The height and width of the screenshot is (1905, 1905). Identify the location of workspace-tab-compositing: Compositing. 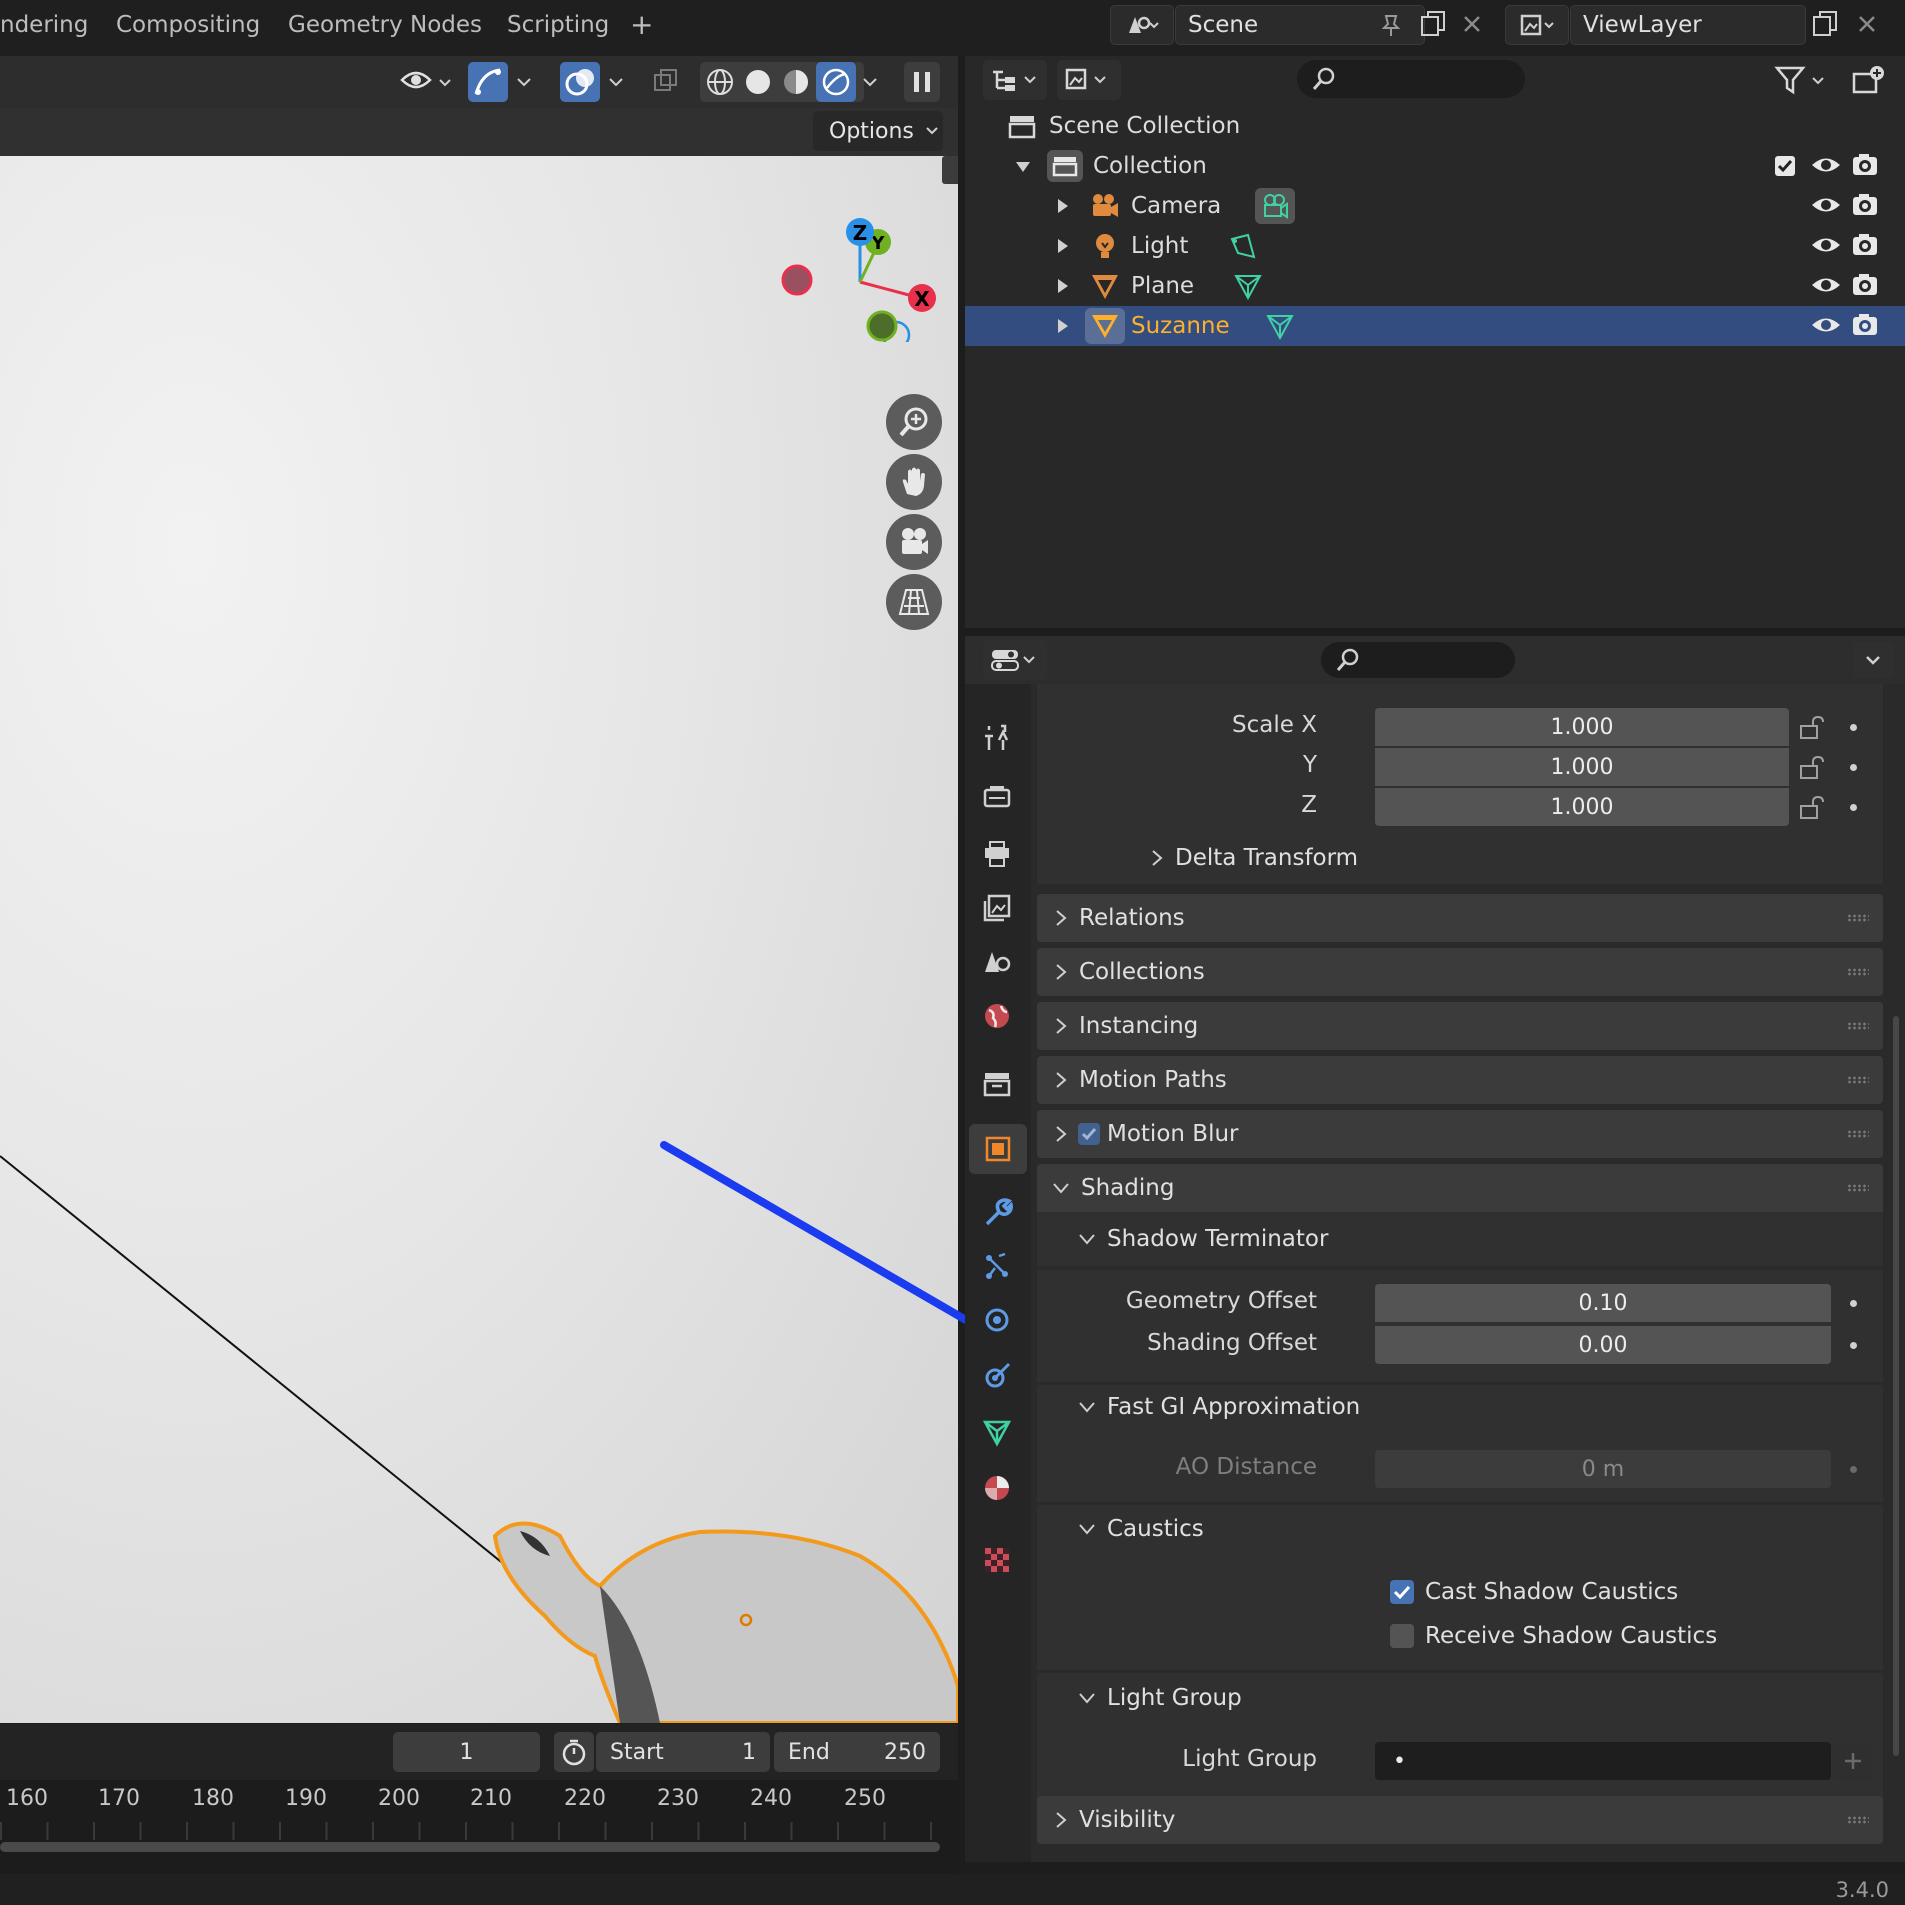
(188, 25).